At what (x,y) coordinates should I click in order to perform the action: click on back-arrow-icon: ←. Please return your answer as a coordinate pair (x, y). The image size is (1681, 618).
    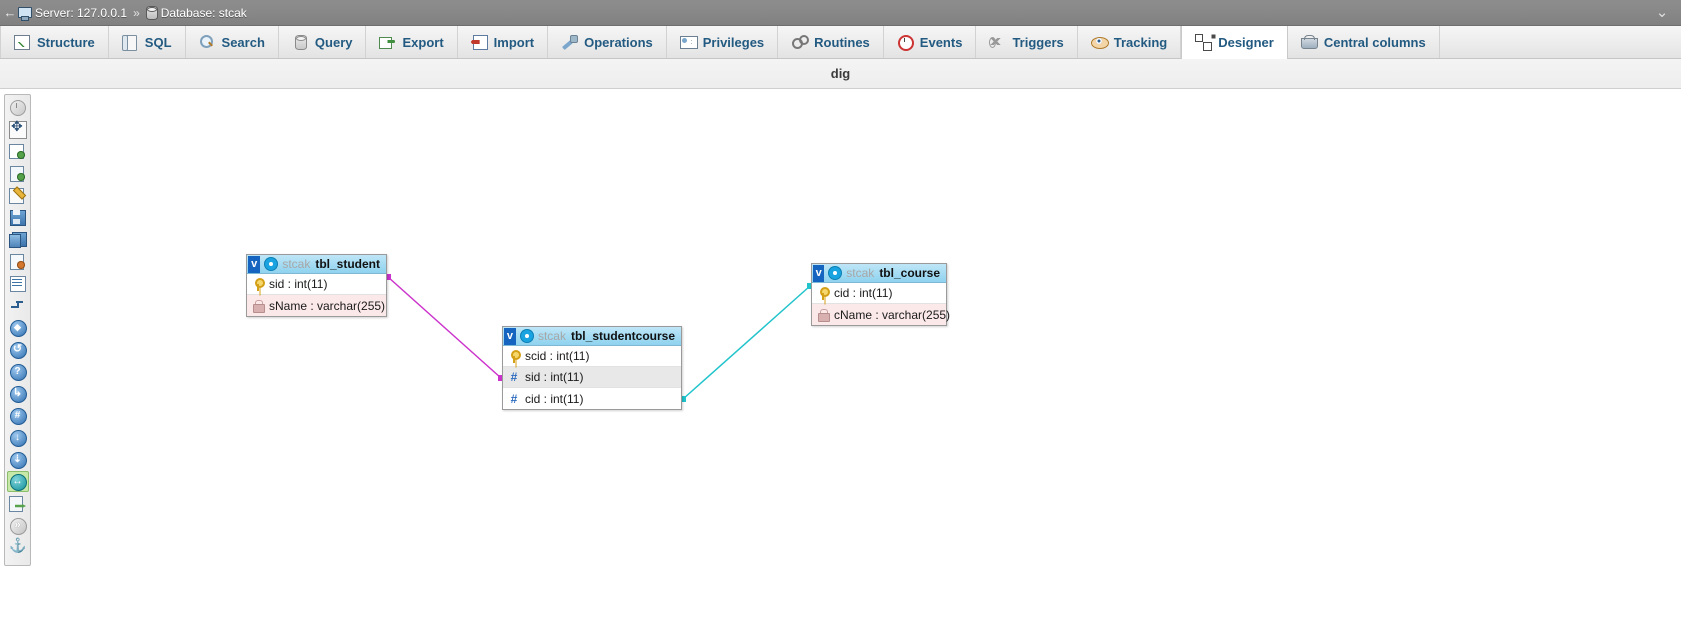
    Looking at the image, I should click on (10, 13).